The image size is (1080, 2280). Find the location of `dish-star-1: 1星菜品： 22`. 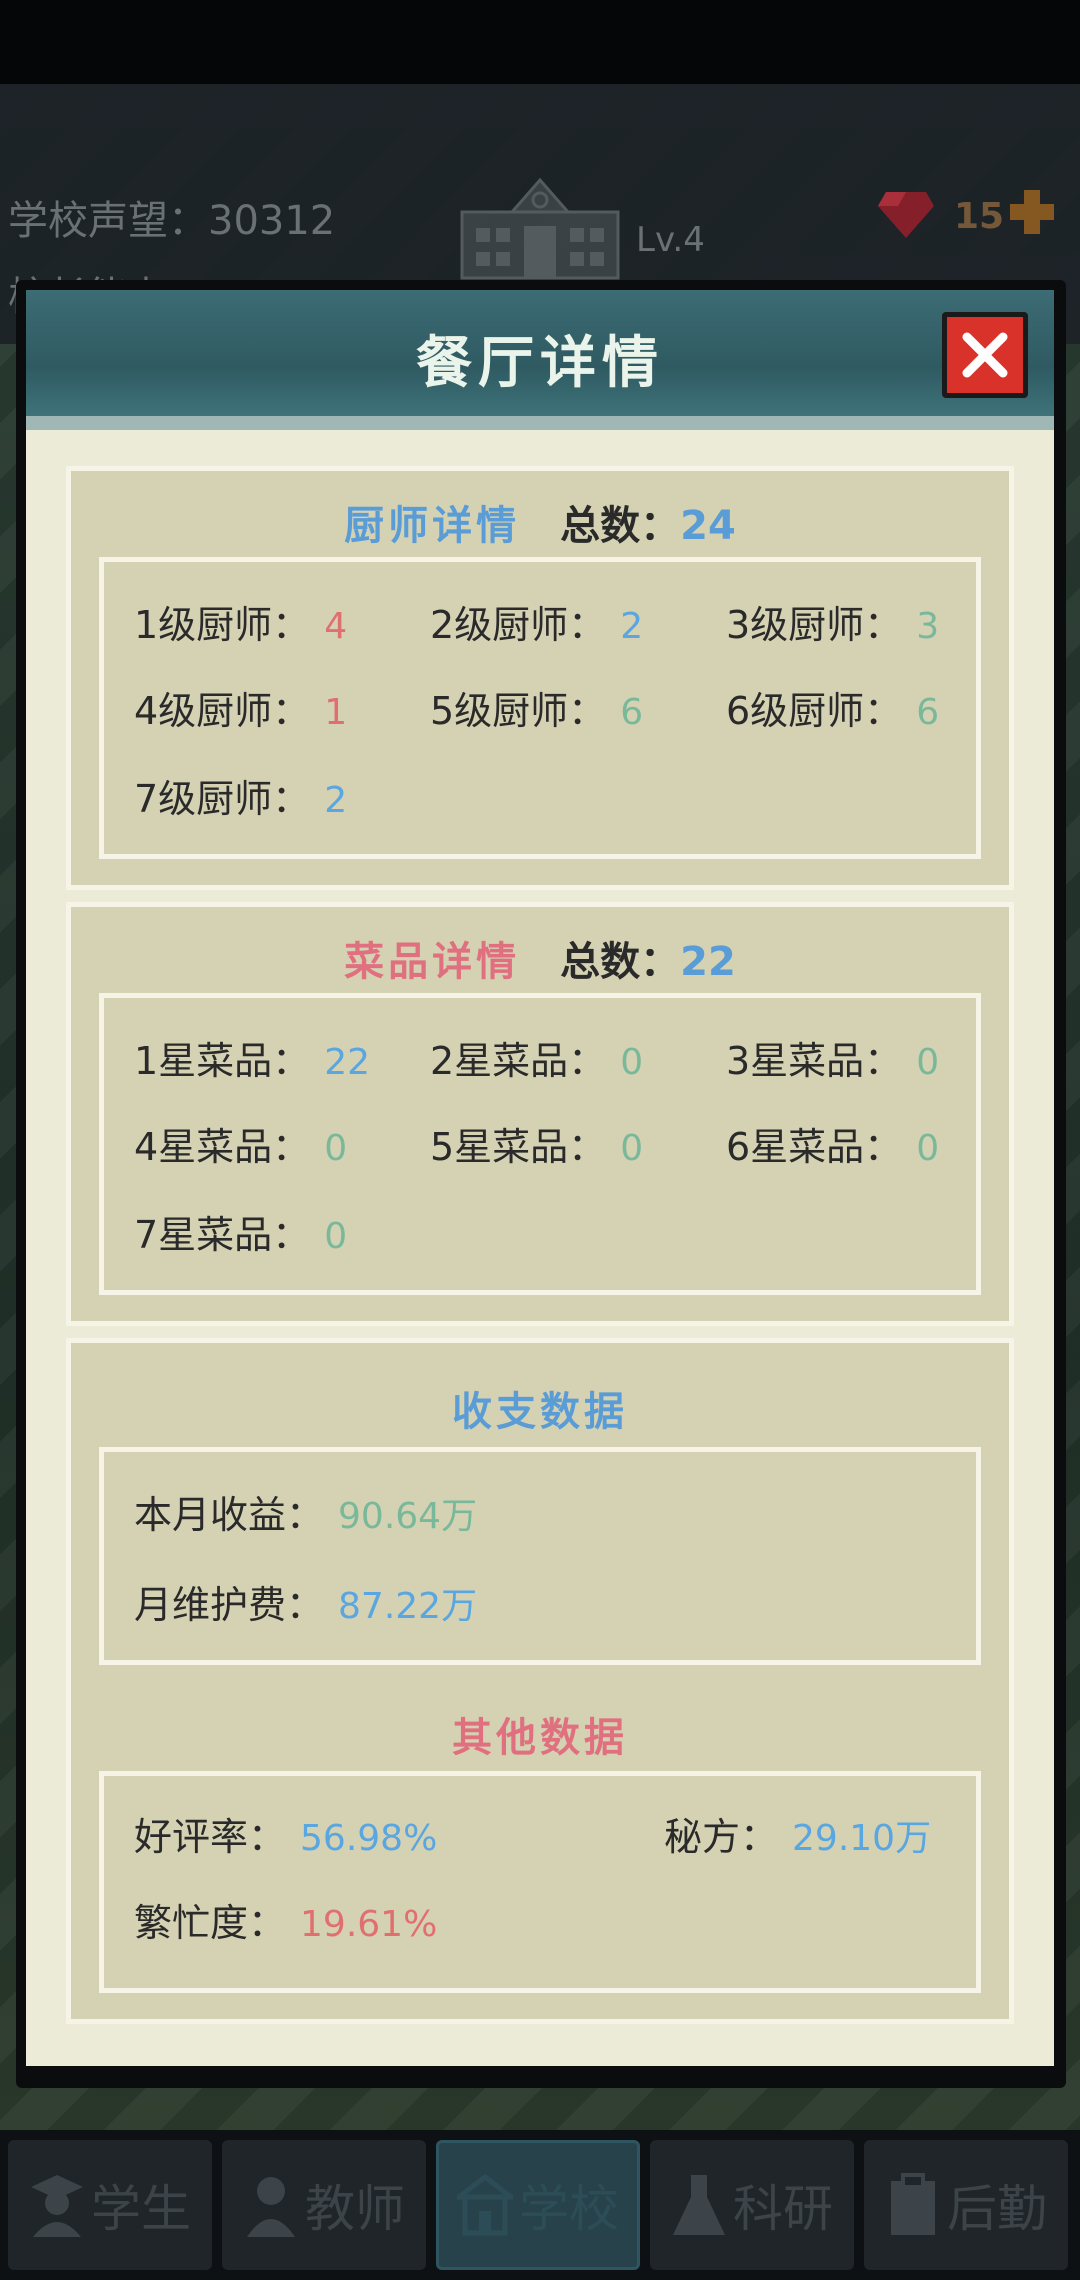

dish-star-1: 1星菜品： 22 is located at coordinates (252, 1057).